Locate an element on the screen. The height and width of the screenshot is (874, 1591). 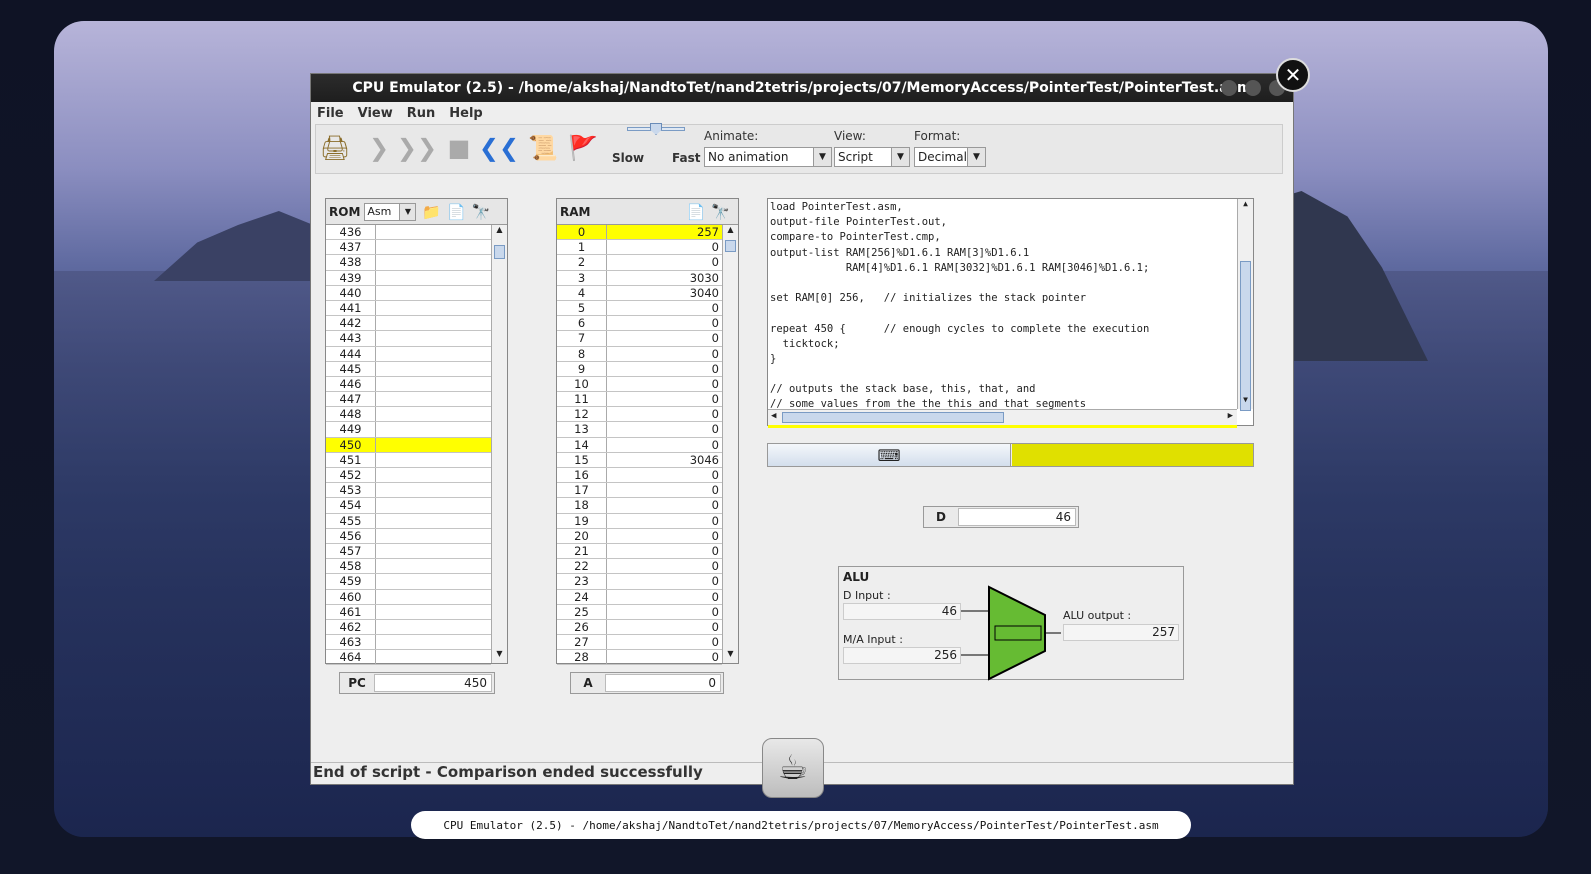
ram-row: 23 0 is located at coordinates (639, 582).